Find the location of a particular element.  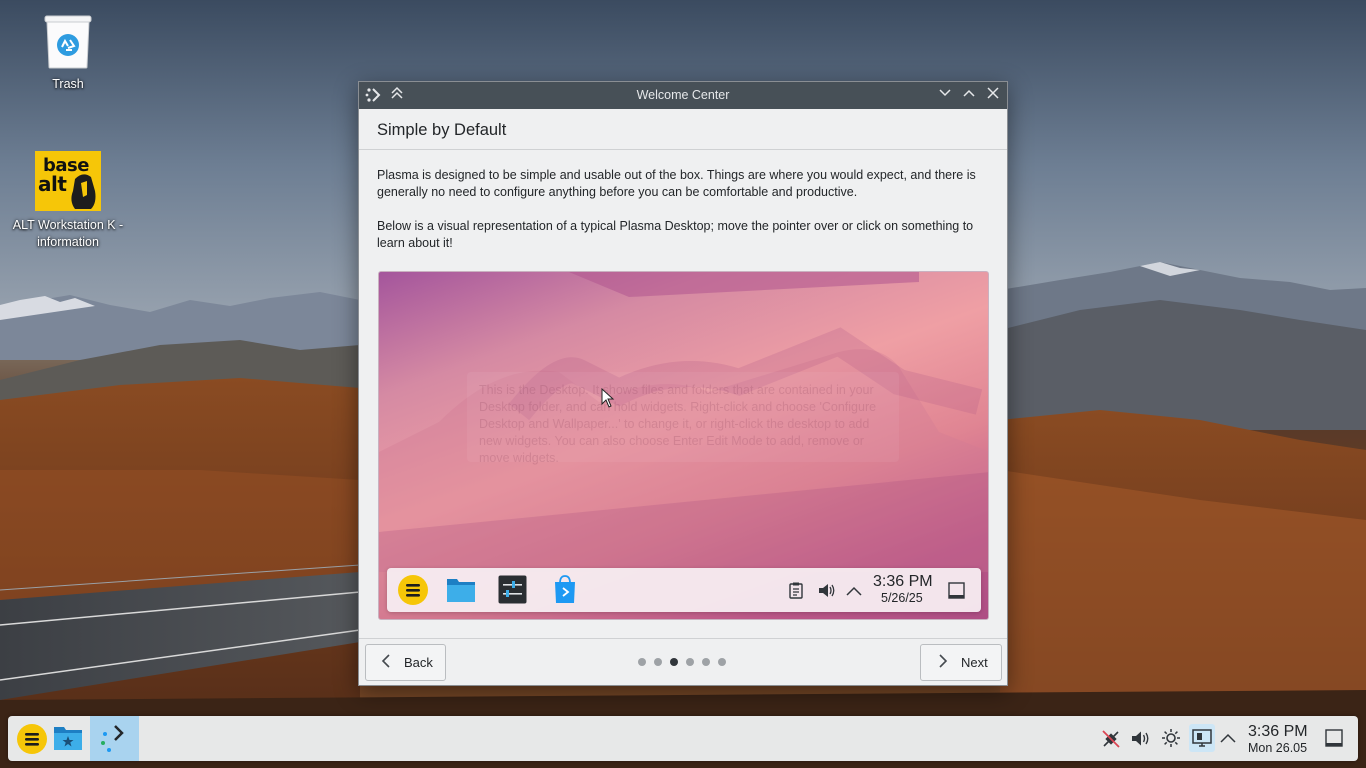

display-config-icon is located at coordinates (1202, 738).